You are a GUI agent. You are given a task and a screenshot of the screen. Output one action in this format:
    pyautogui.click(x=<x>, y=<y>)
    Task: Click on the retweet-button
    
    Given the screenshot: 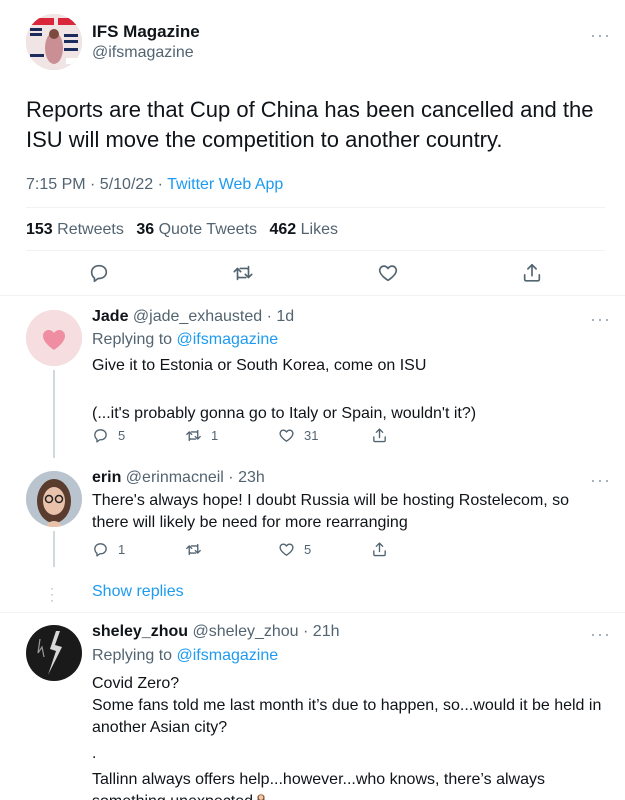 What is the action you would take?
    pyautogui.click(x=198, y=549)
    